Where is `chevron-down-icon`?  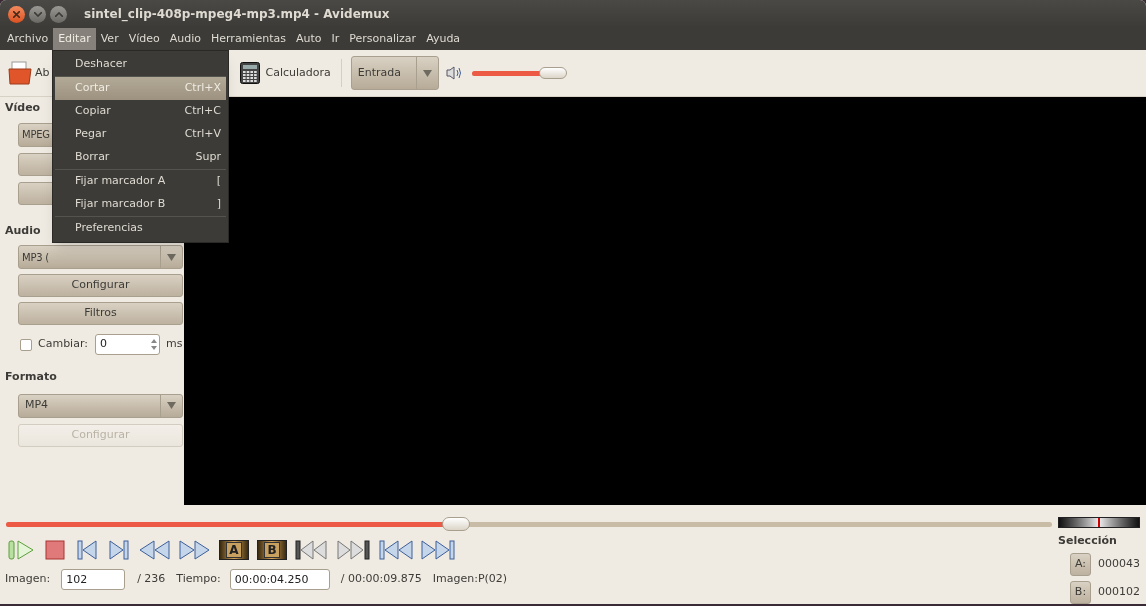 chevron-down-icon is located at coordinates (37, 14).